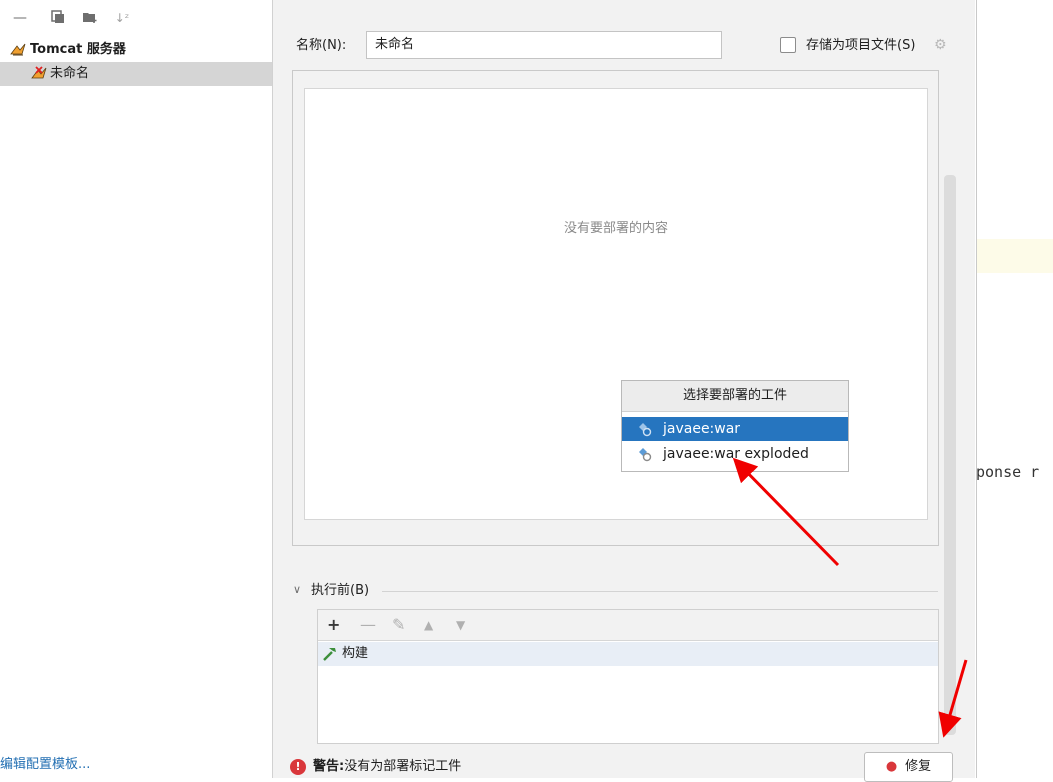 Image resolution: width=1053 pixels, height=782 pixels. What do you see at coordinates (122, 18) in the screenshot?
I see `sort-icon: ↓ᶻ` at bounding box center [122, 18].